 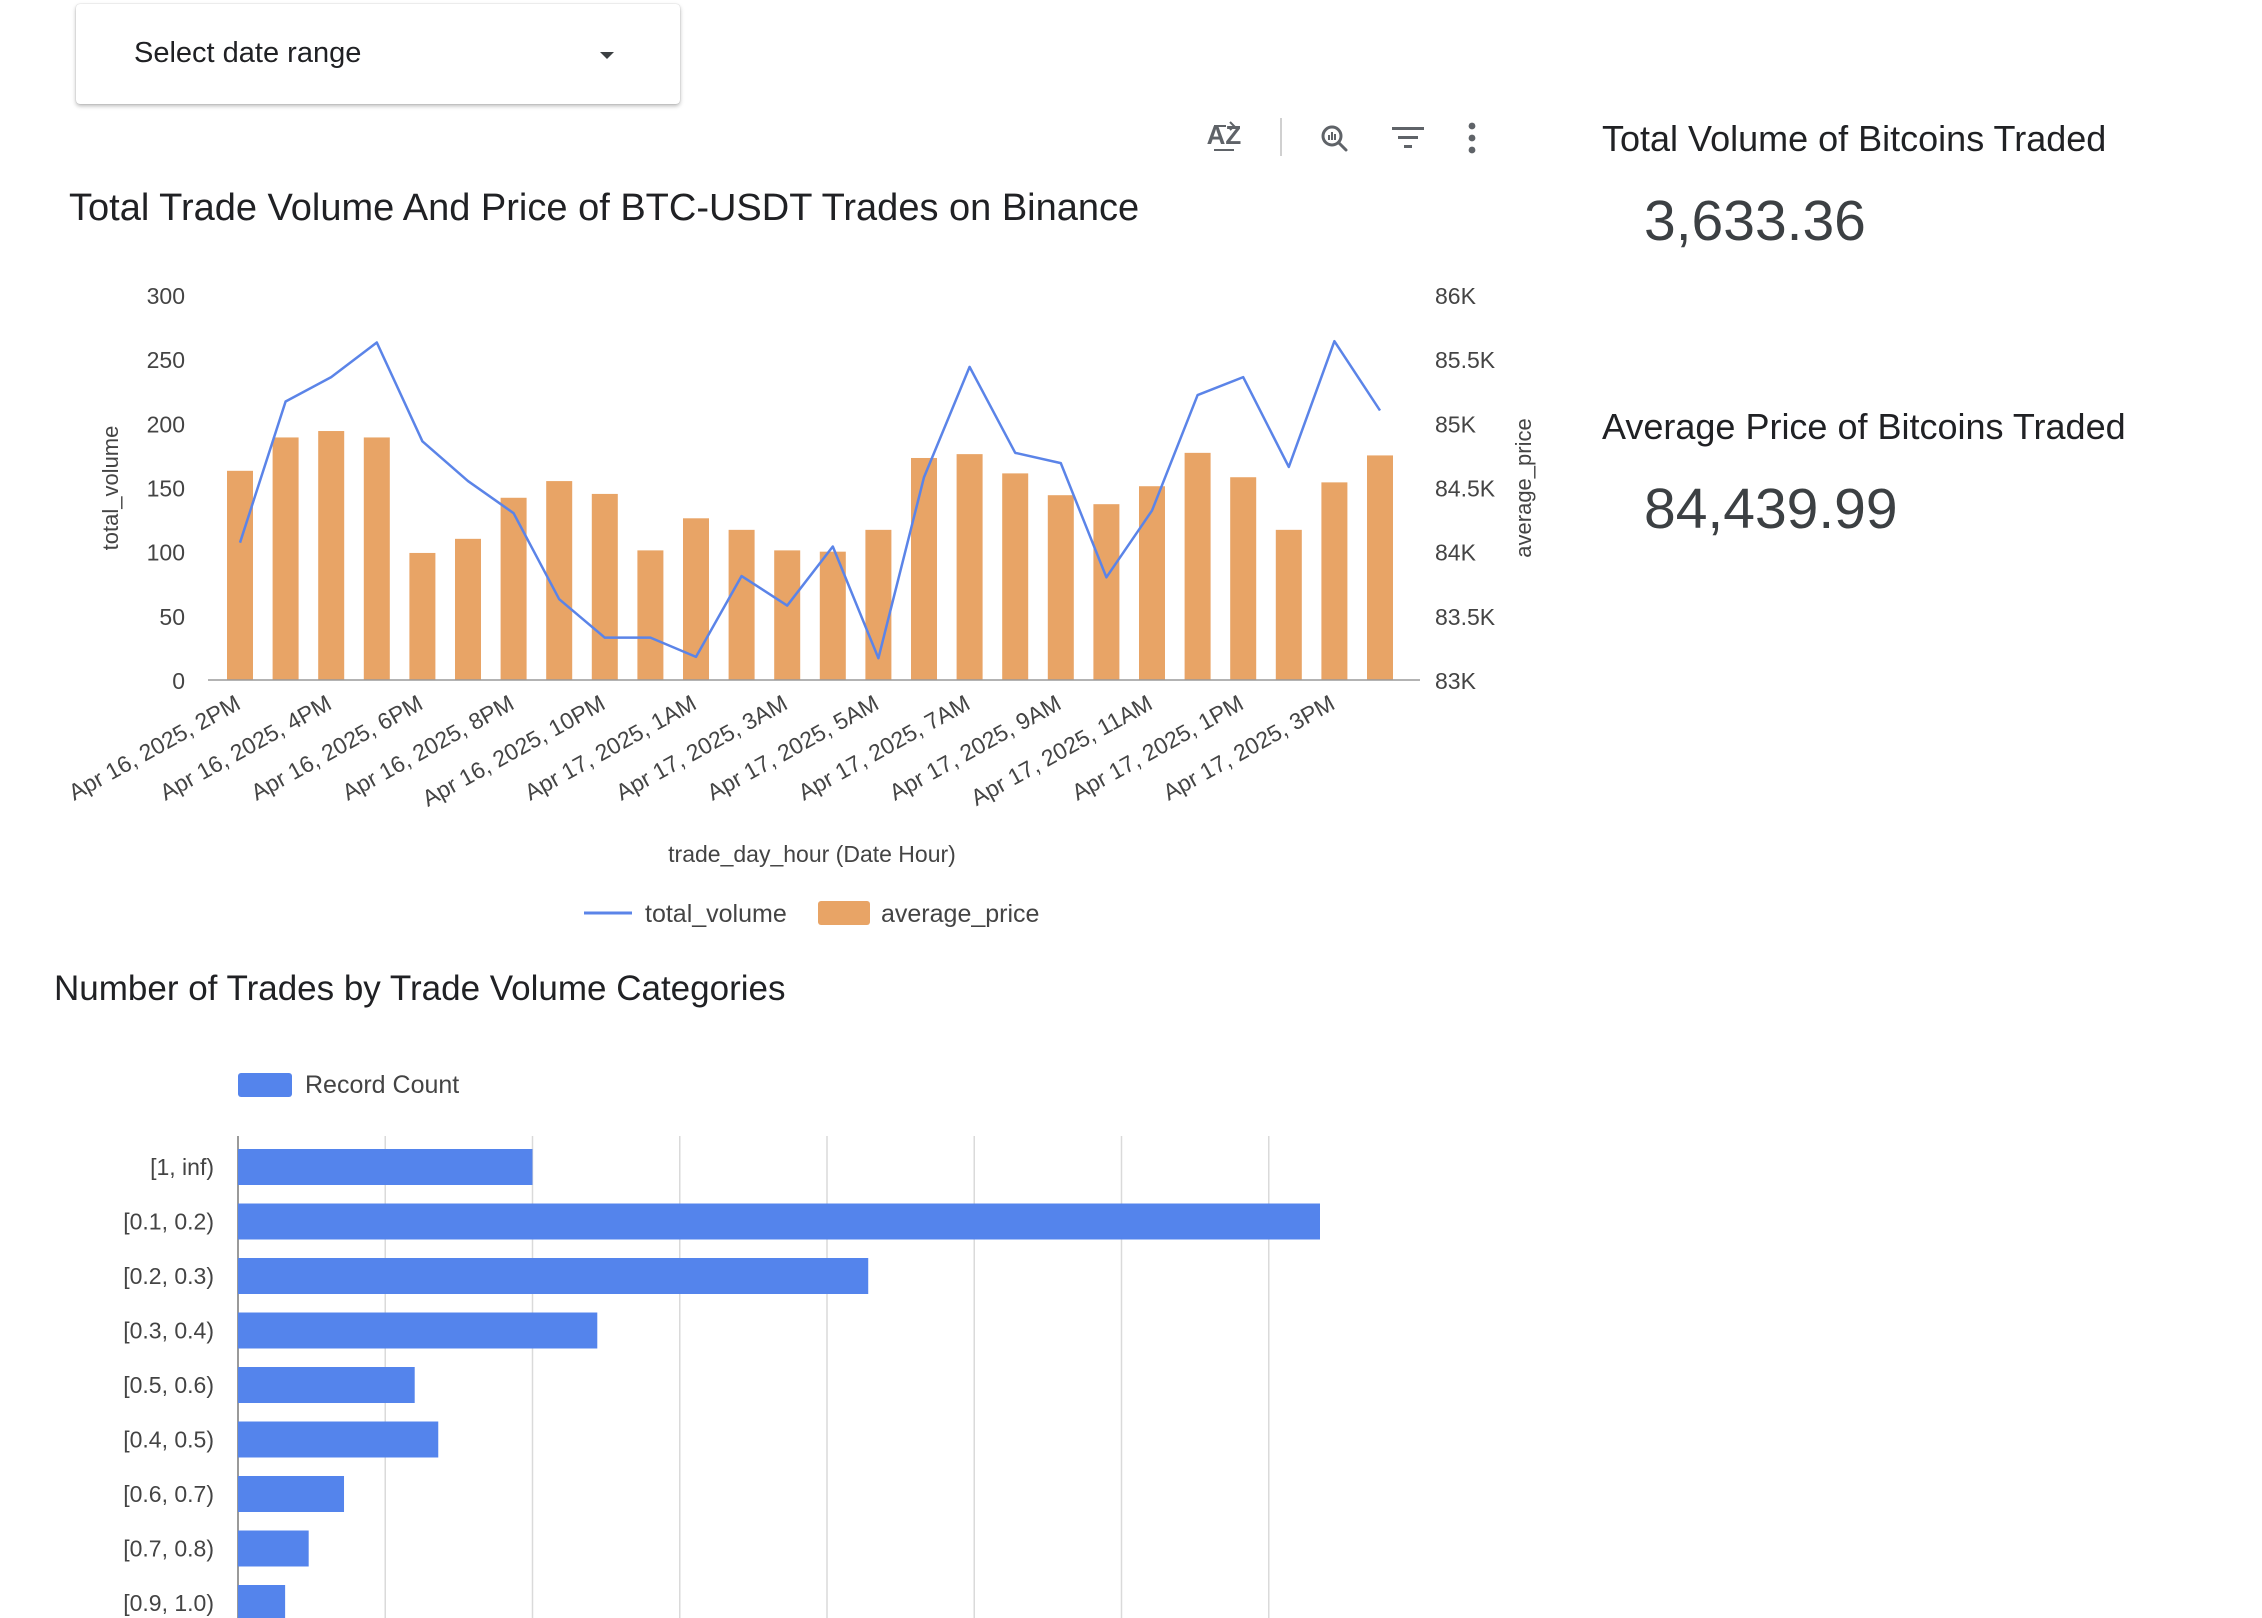 What do you see at coordinates (1523, 487) in the screenshot?
I see `y2-axis-label: average_price` at bounding box center [1523, 487].